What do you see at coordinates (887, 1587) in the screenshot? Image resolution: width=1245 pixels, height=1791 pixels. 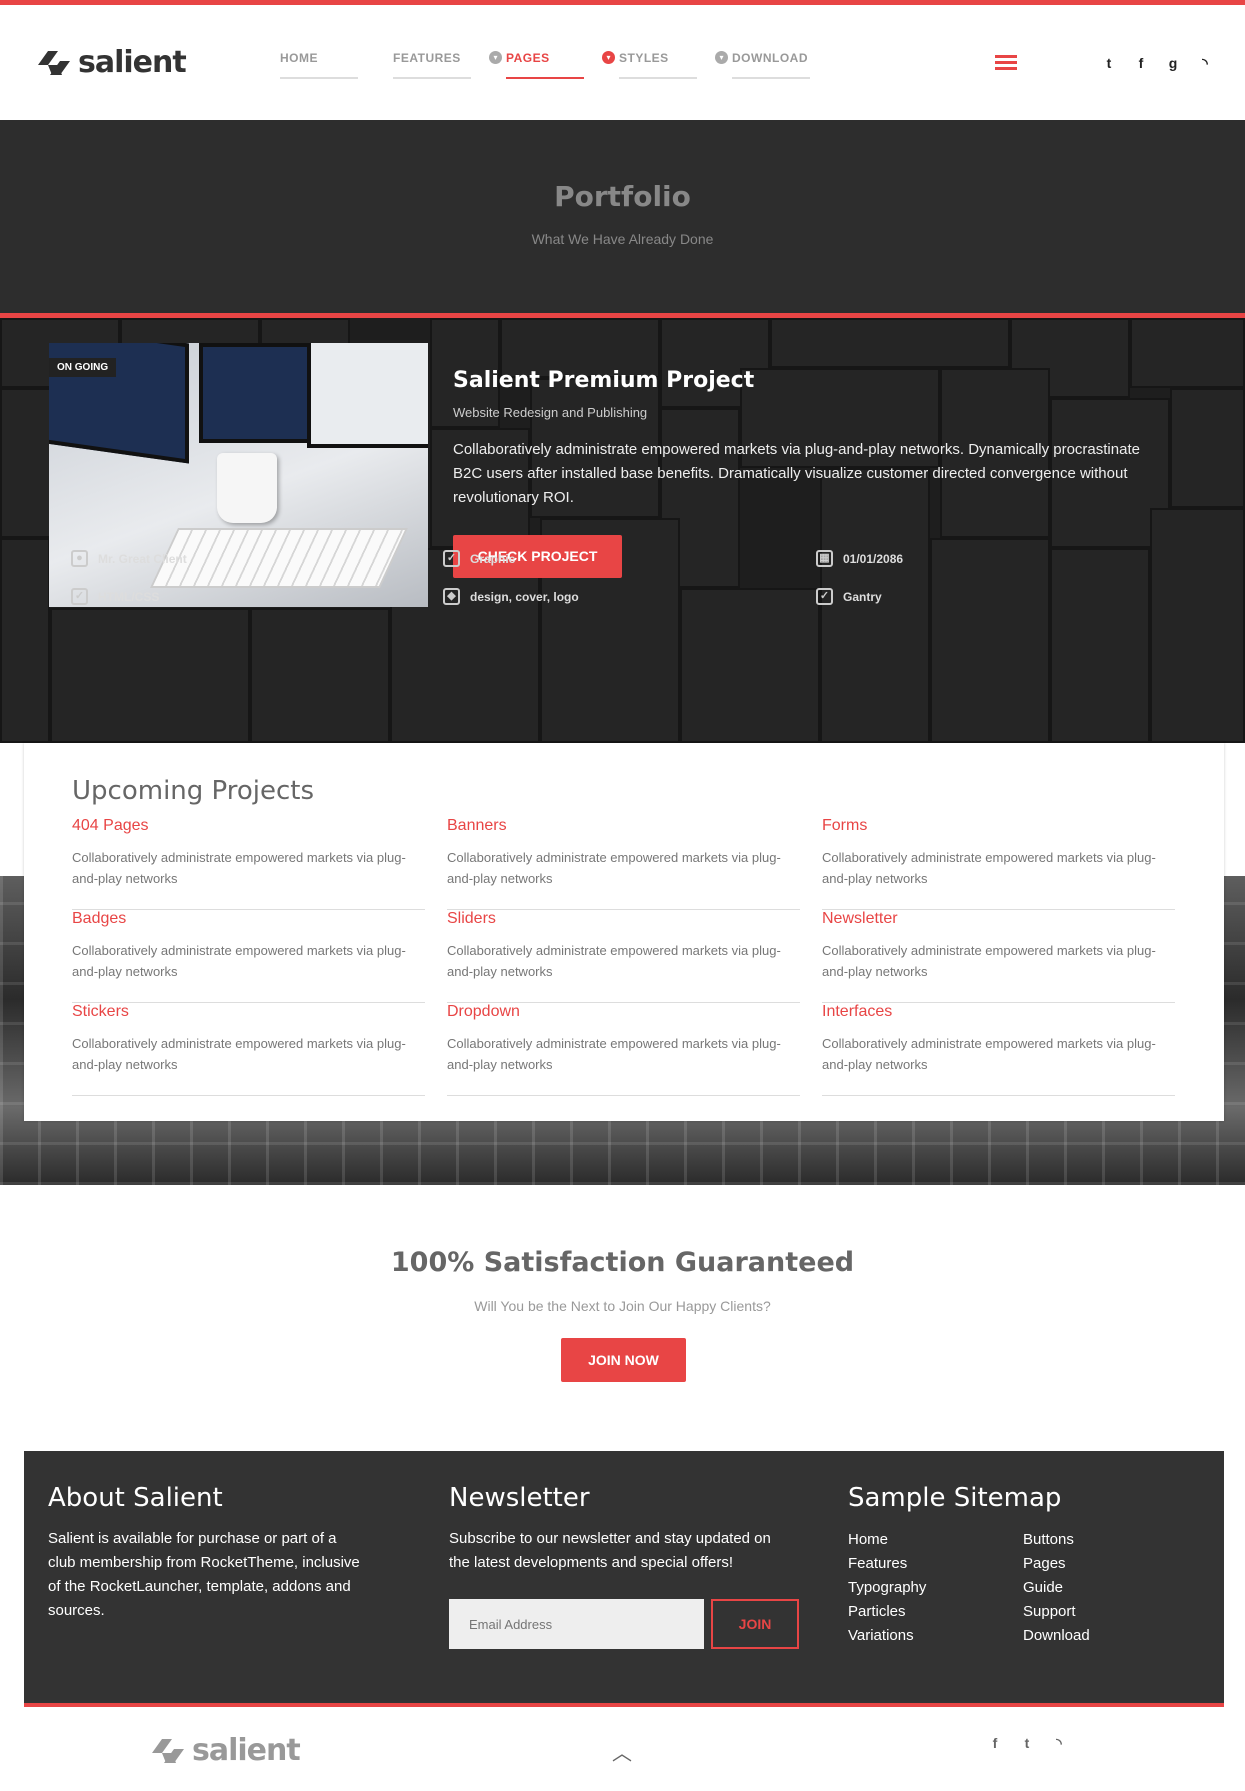 I see `sitemap-link: Typography` at bounding box center [887, 1587].